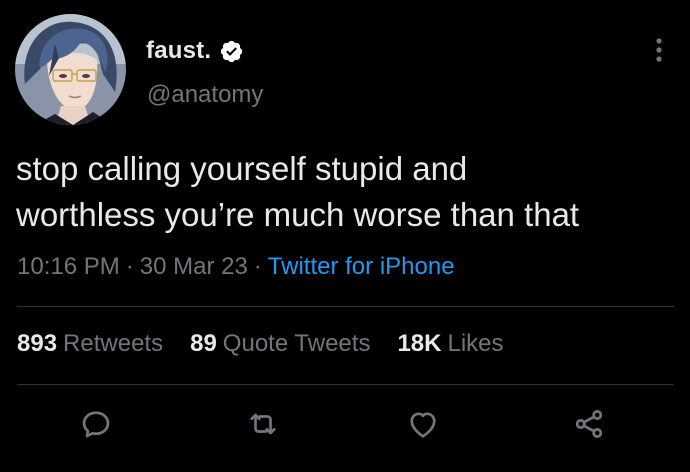 This screenshot has width=690, height=472. Describe the element at coordinates (361, 266) in the screenshot. I see `tweet-source-link: Twitter for iPhone` at that location.